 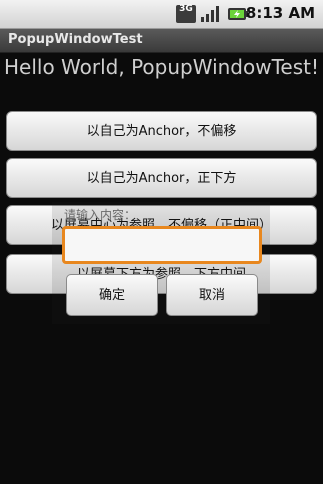 I want to click on anchor-no-offset-button: 以自己为Anchor，不偏移, so click(x=161, y=131).